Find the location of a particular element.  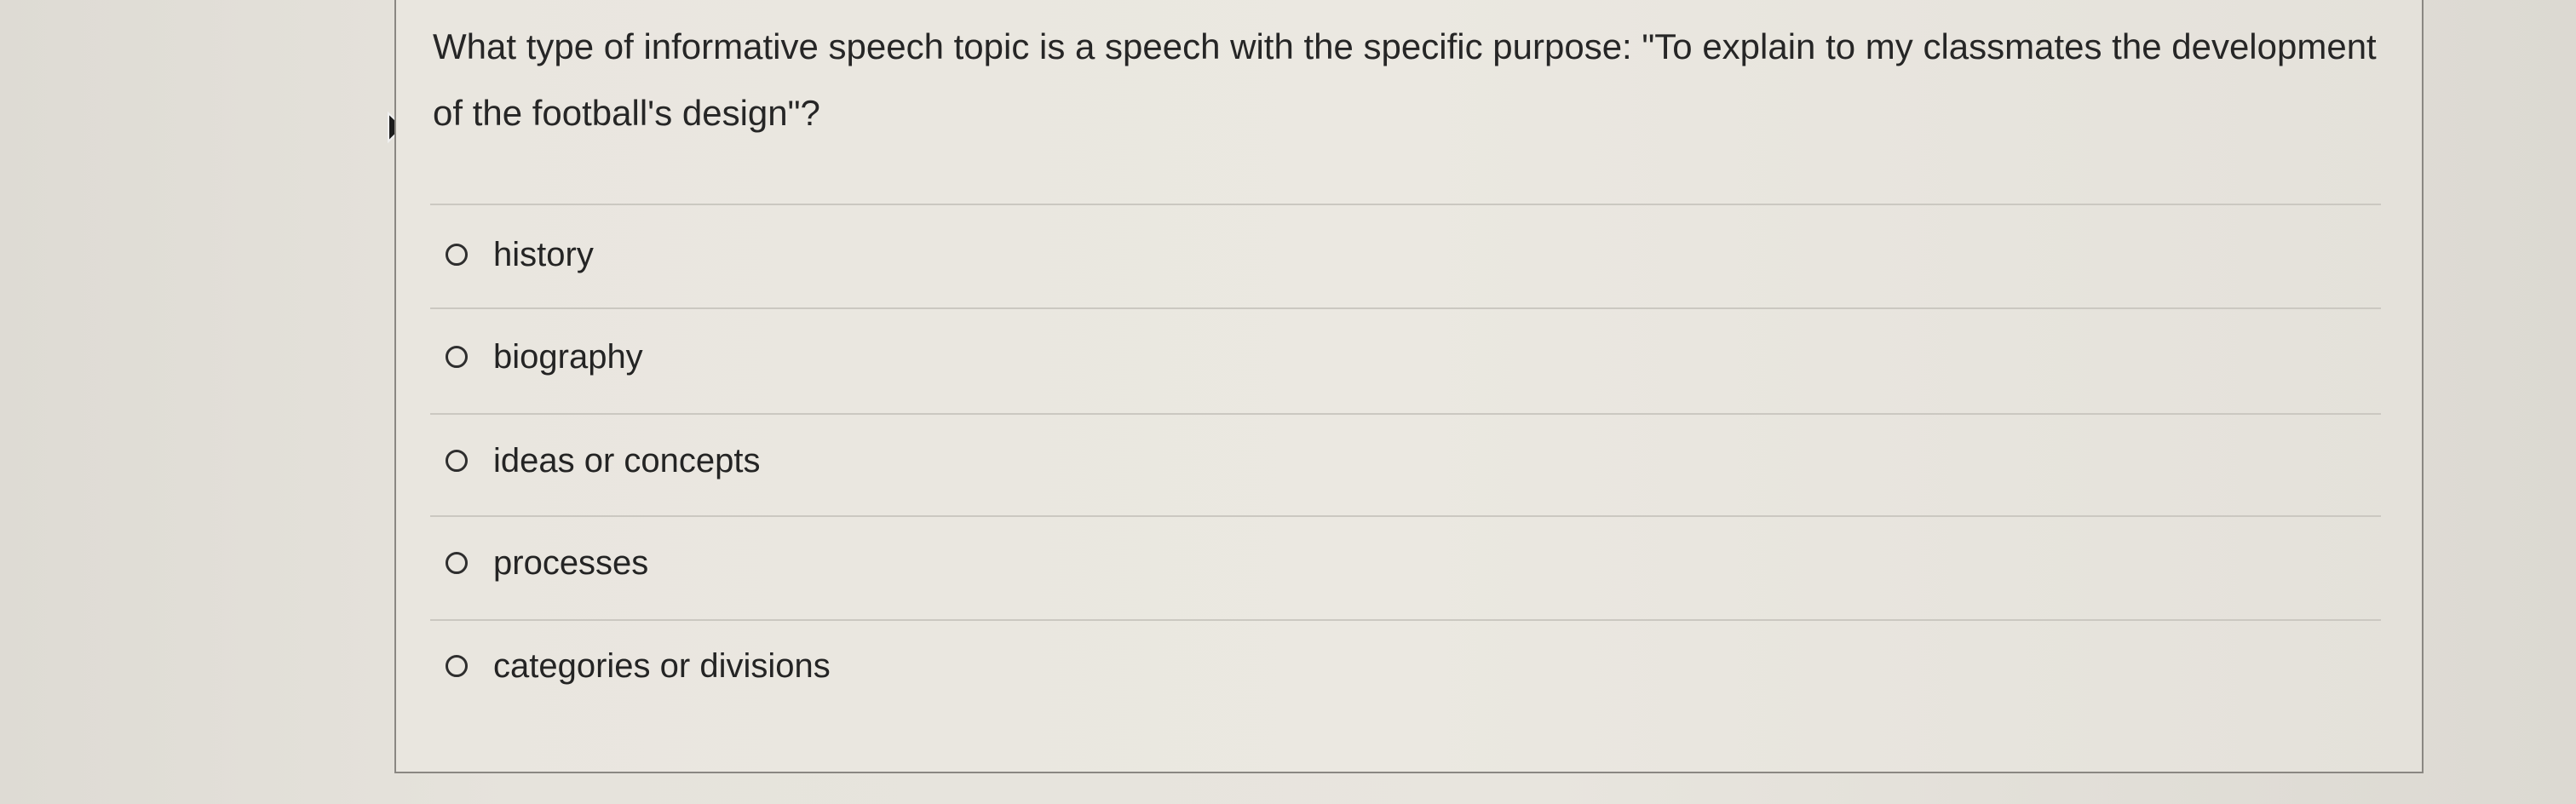

option-label: ideas or concepts is located at coordinates (627, 460).